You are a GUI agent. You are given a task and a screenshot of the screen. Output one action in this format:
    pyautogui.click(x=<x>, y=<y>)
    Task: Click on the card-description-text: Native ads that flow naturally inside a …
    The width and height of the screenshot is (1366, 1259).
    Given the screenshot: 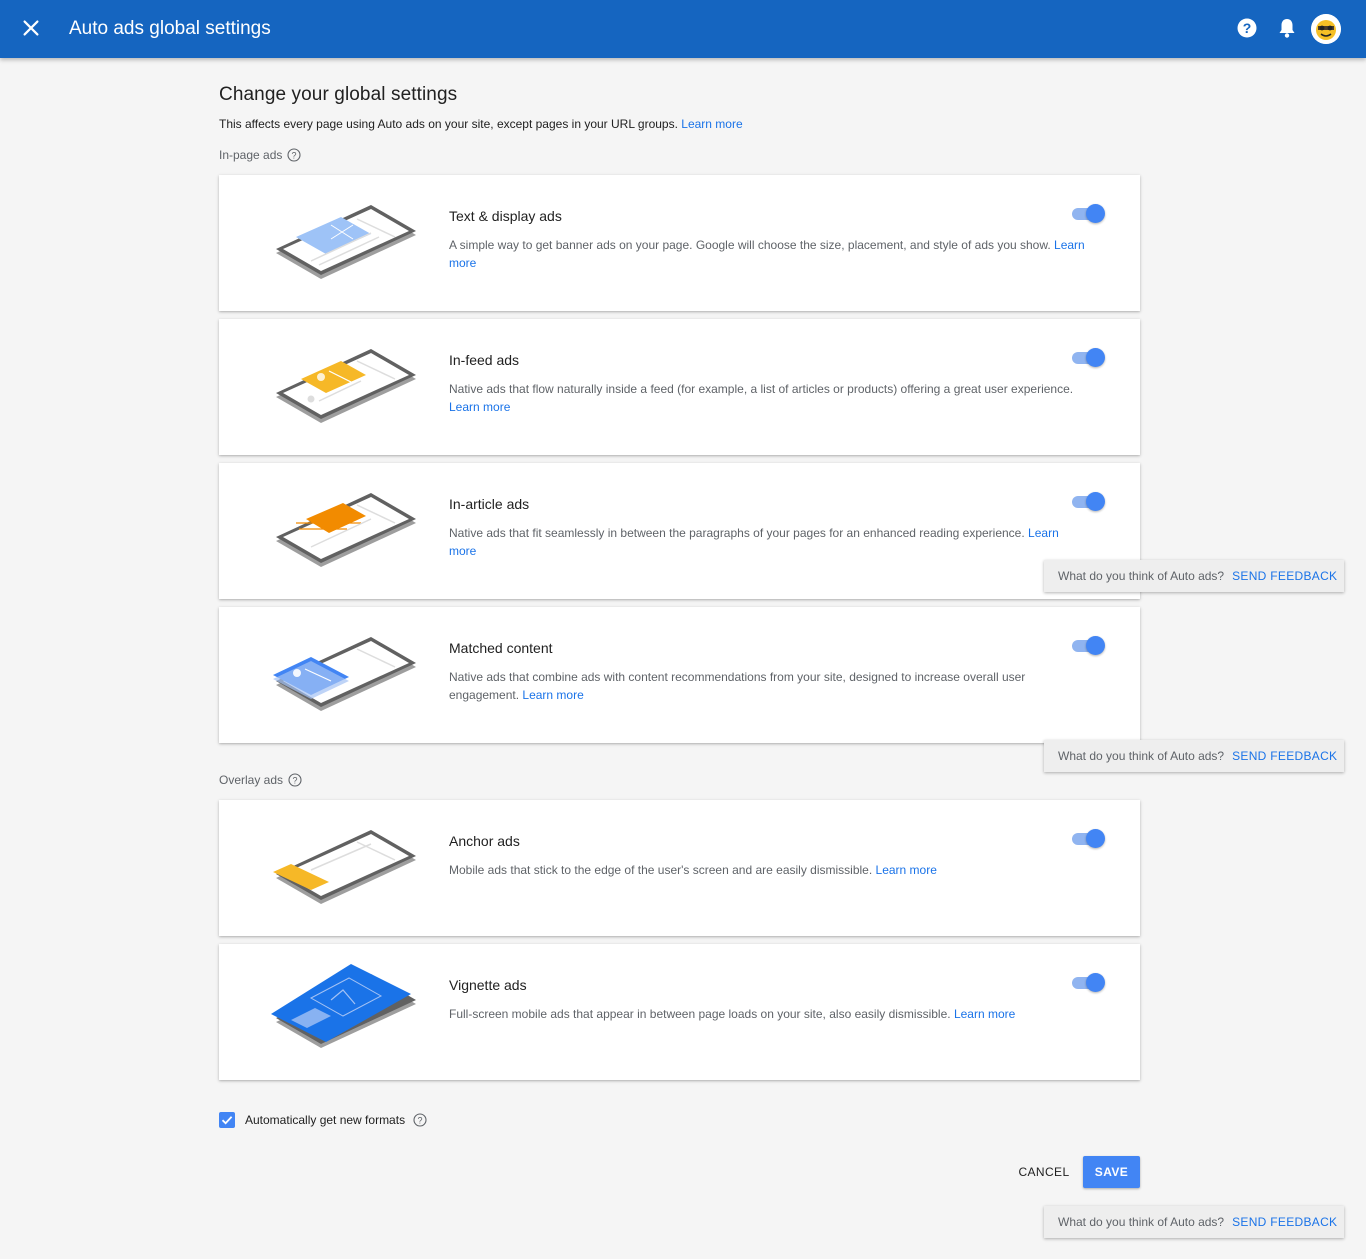 What is the action you would take?
    pyautogui.click(x=761, y=389)
    